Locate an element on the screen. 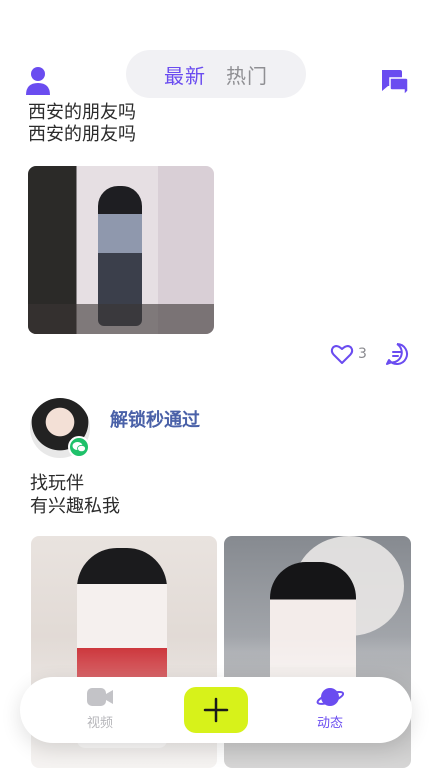  feed-tab-switch: 最新 热门 is located at coordinates (216, 74).